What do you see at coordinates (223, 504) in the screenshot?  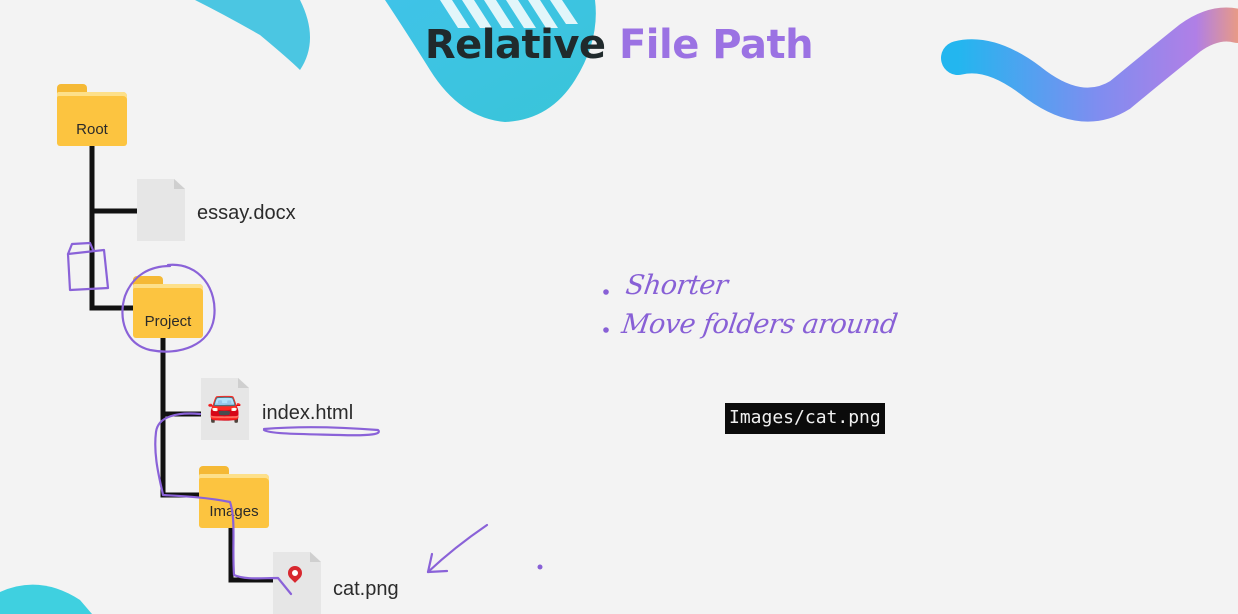 I see `path-trace-mark` at bounding box center [223, 504].